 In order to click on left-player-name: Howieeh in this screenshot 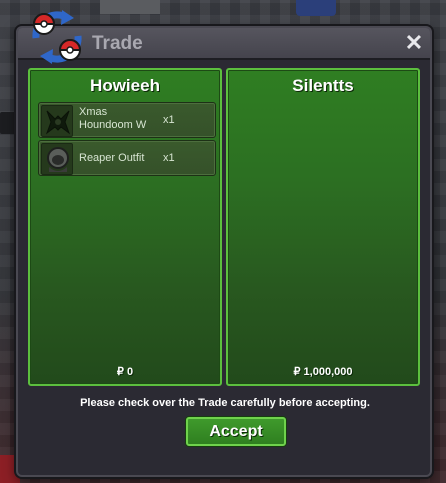, I will do `click(125, 85)`.